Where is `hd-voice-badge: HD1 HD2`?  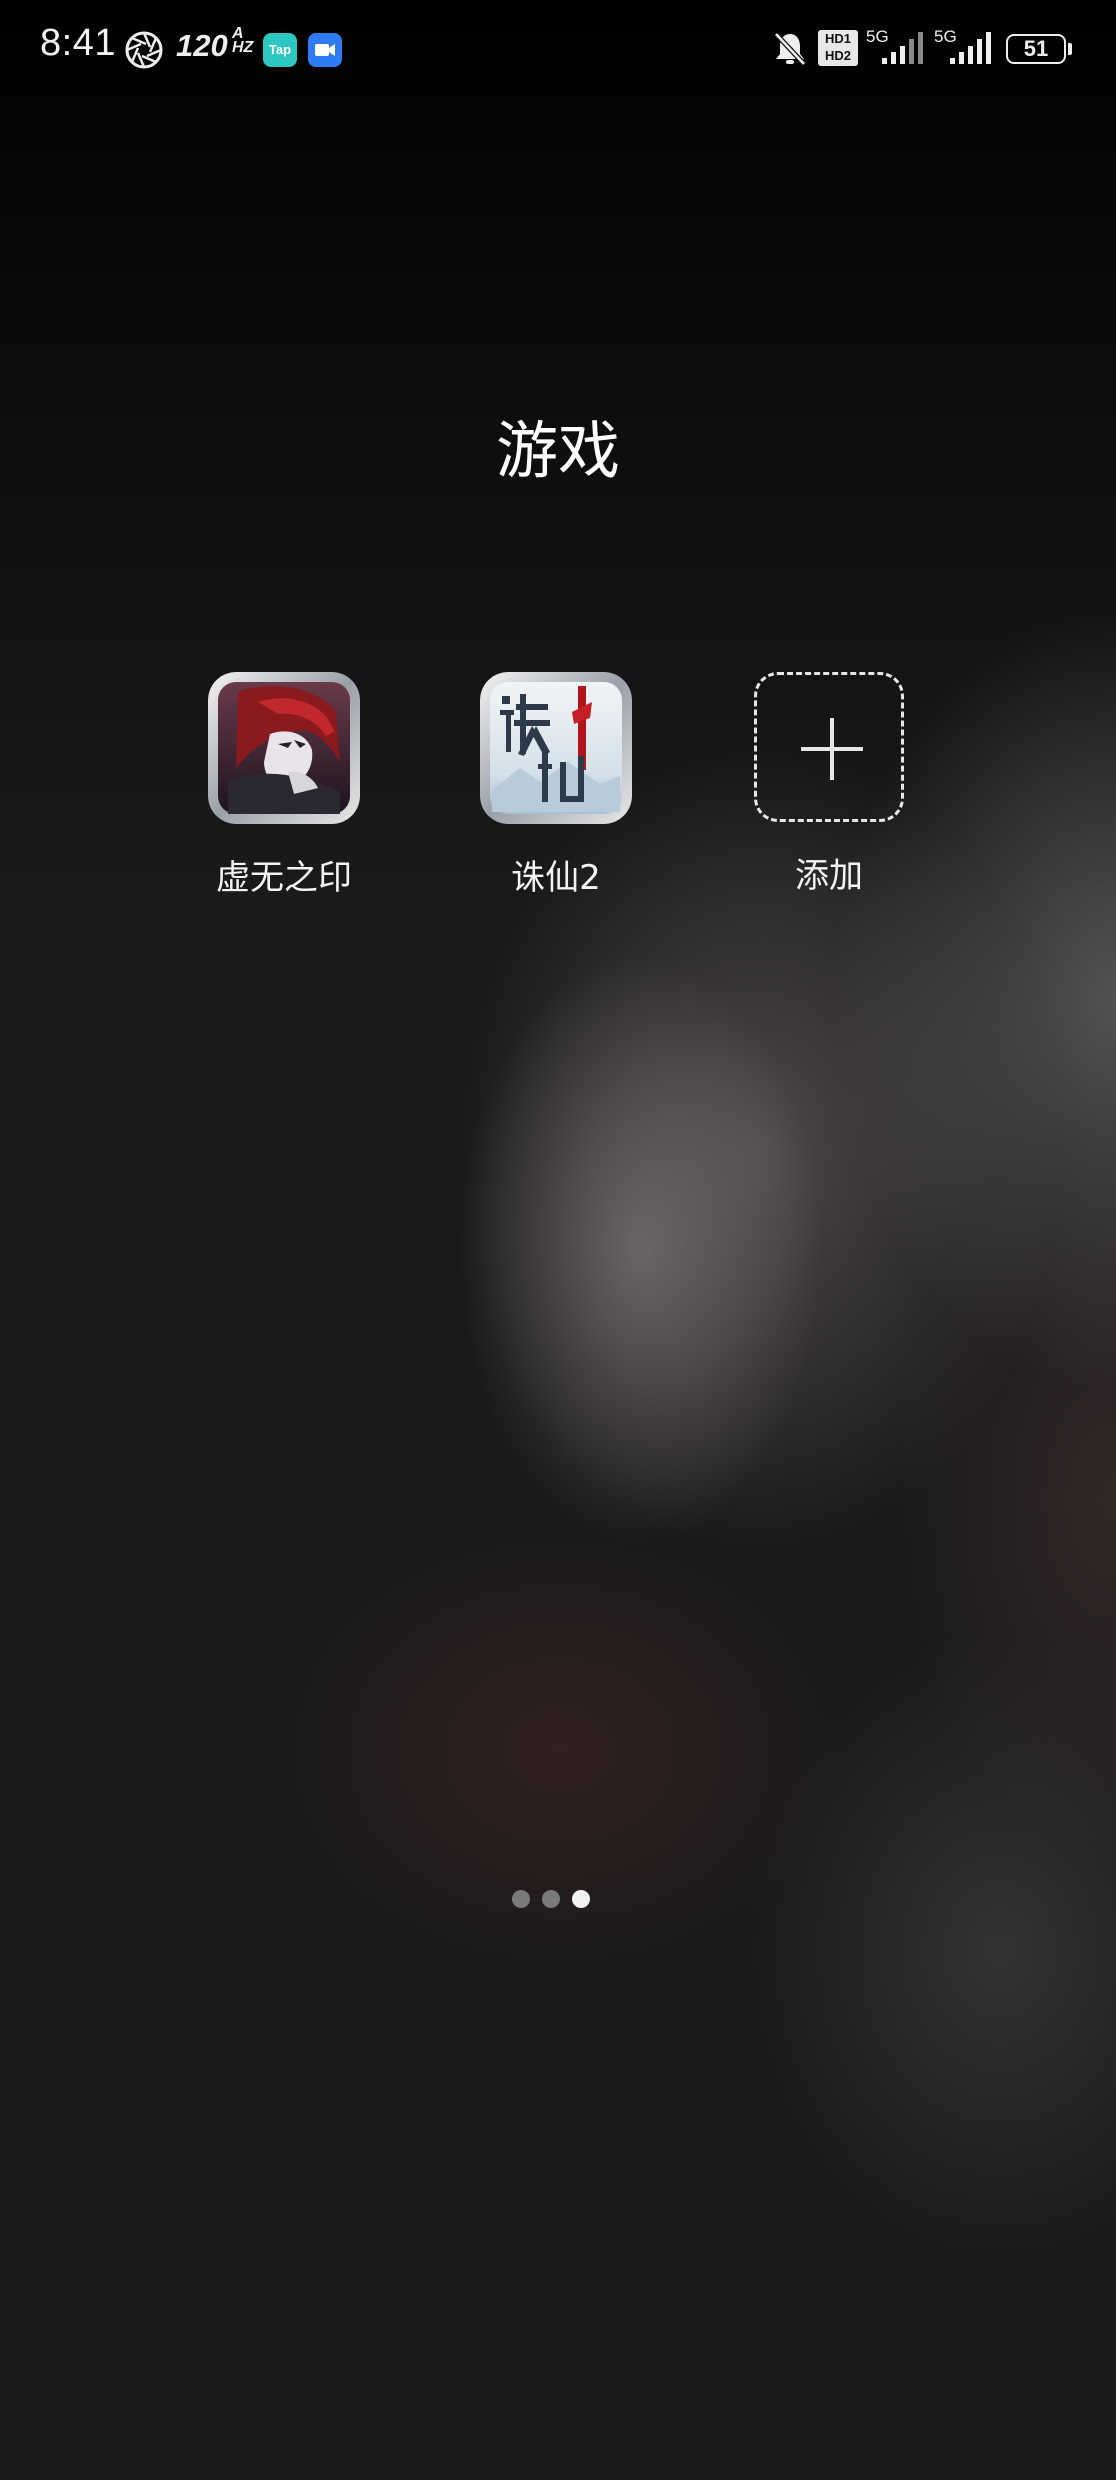 hd-voice-badge: HD1 HD2 is located at coordinates (838, 48).